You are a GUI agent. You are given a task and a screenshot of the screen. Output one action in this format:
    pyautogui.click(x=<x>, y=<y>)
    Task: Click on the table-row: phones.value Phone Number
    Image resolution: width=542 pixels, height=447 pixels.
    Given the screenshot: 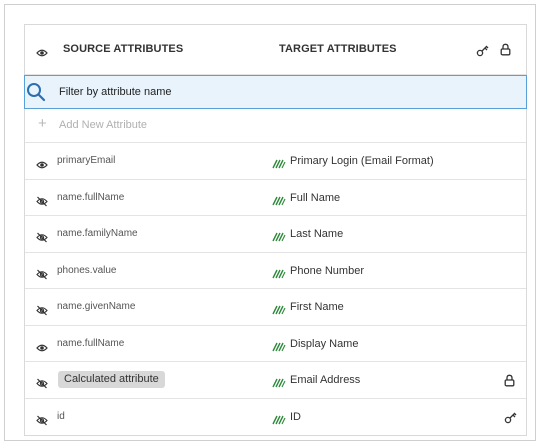 What is the action you would take?
    pyautogui.click(x=275, y=271)
    